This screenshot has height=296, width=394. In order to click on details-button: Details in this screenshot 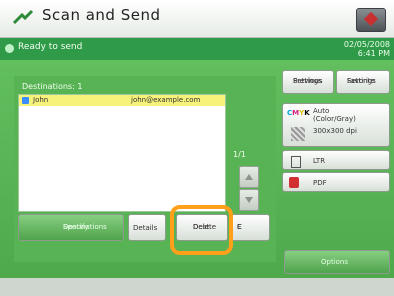, I will do `click(147, 227)`.